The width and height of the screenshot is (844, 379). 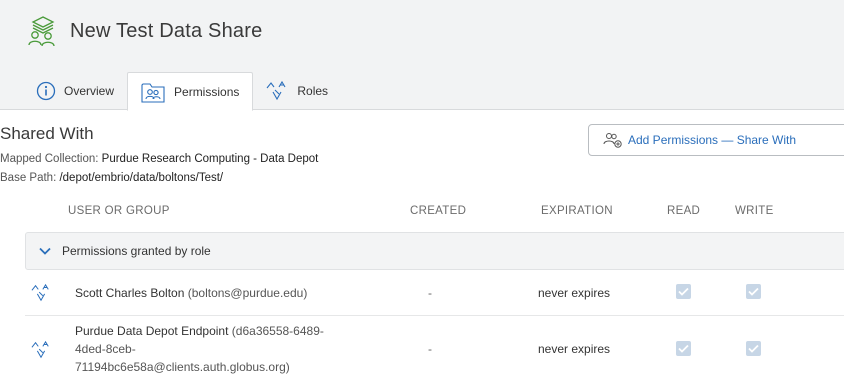 What do you see at coordinates (47, 133) in the screenshot?
I see `section-title: Shared With` at bounding box center [47, 133].